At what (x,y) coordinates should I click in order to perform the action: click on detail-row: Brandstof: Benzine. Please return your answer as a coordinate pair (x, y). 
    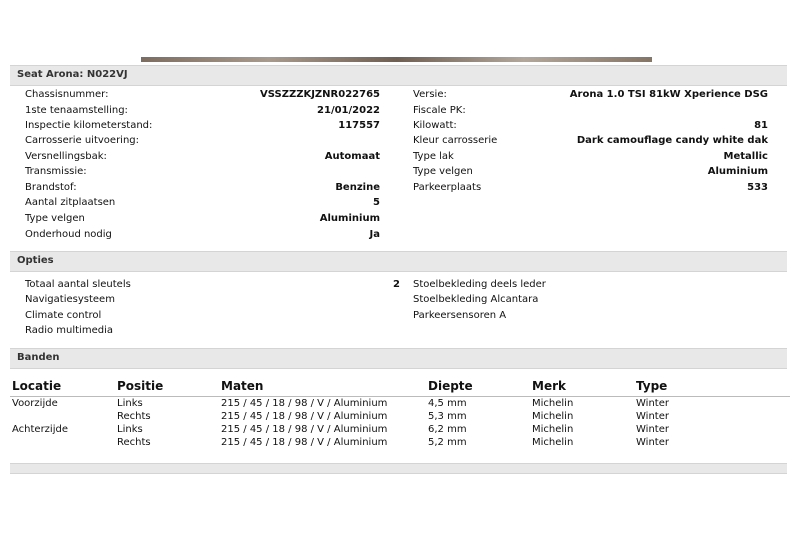
    Looking at the image, I should click on (202, 187).